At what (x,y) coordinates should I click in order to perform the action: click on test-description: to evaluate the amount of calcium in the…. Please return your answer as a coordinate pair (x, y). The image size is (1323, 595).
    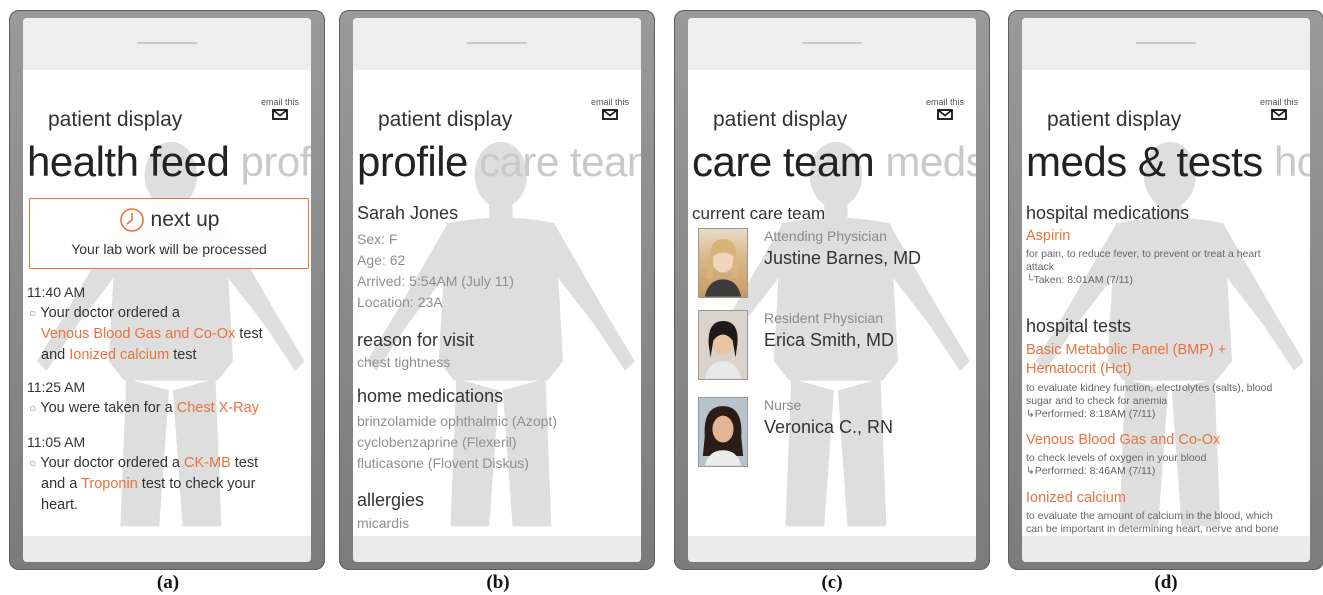
    Looking at the image, I should click on (1152, 522).